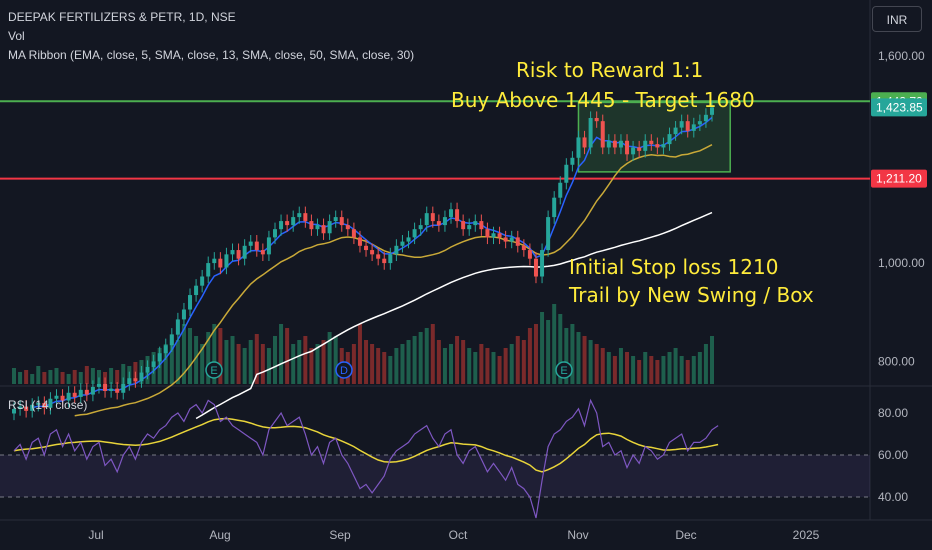  I want to click on rsi-axis-tick-label: 40.00, so click(893, 497).